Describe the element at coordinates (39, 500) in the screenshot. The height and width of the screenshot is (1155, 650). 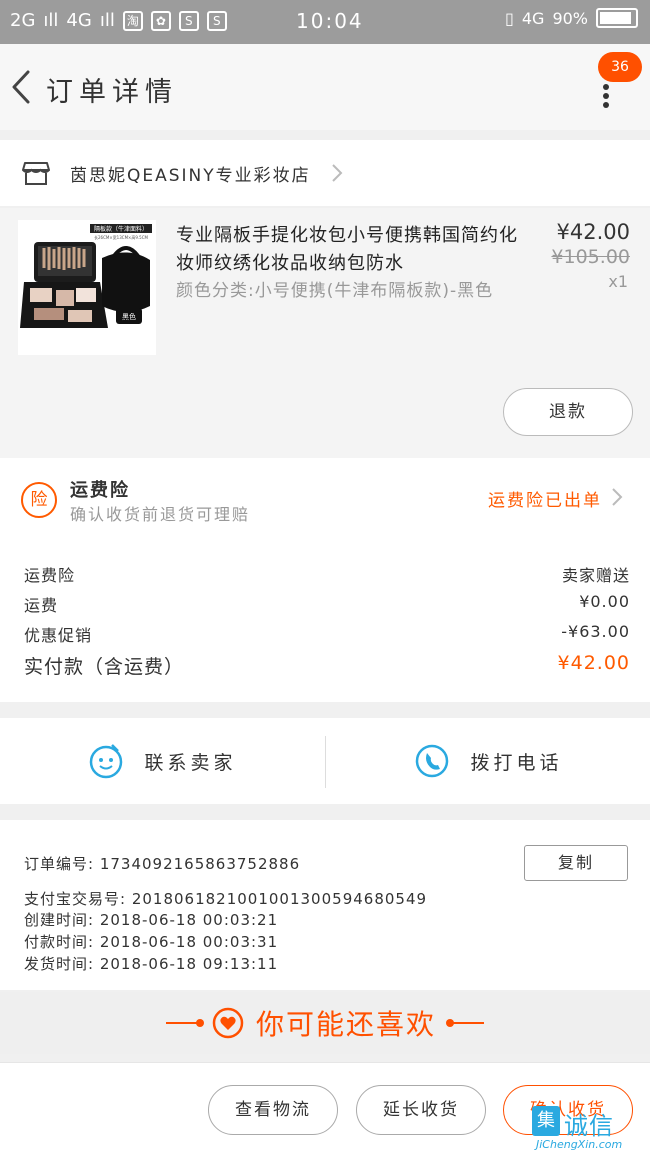
I see `insurance-icon: 险` at that location.